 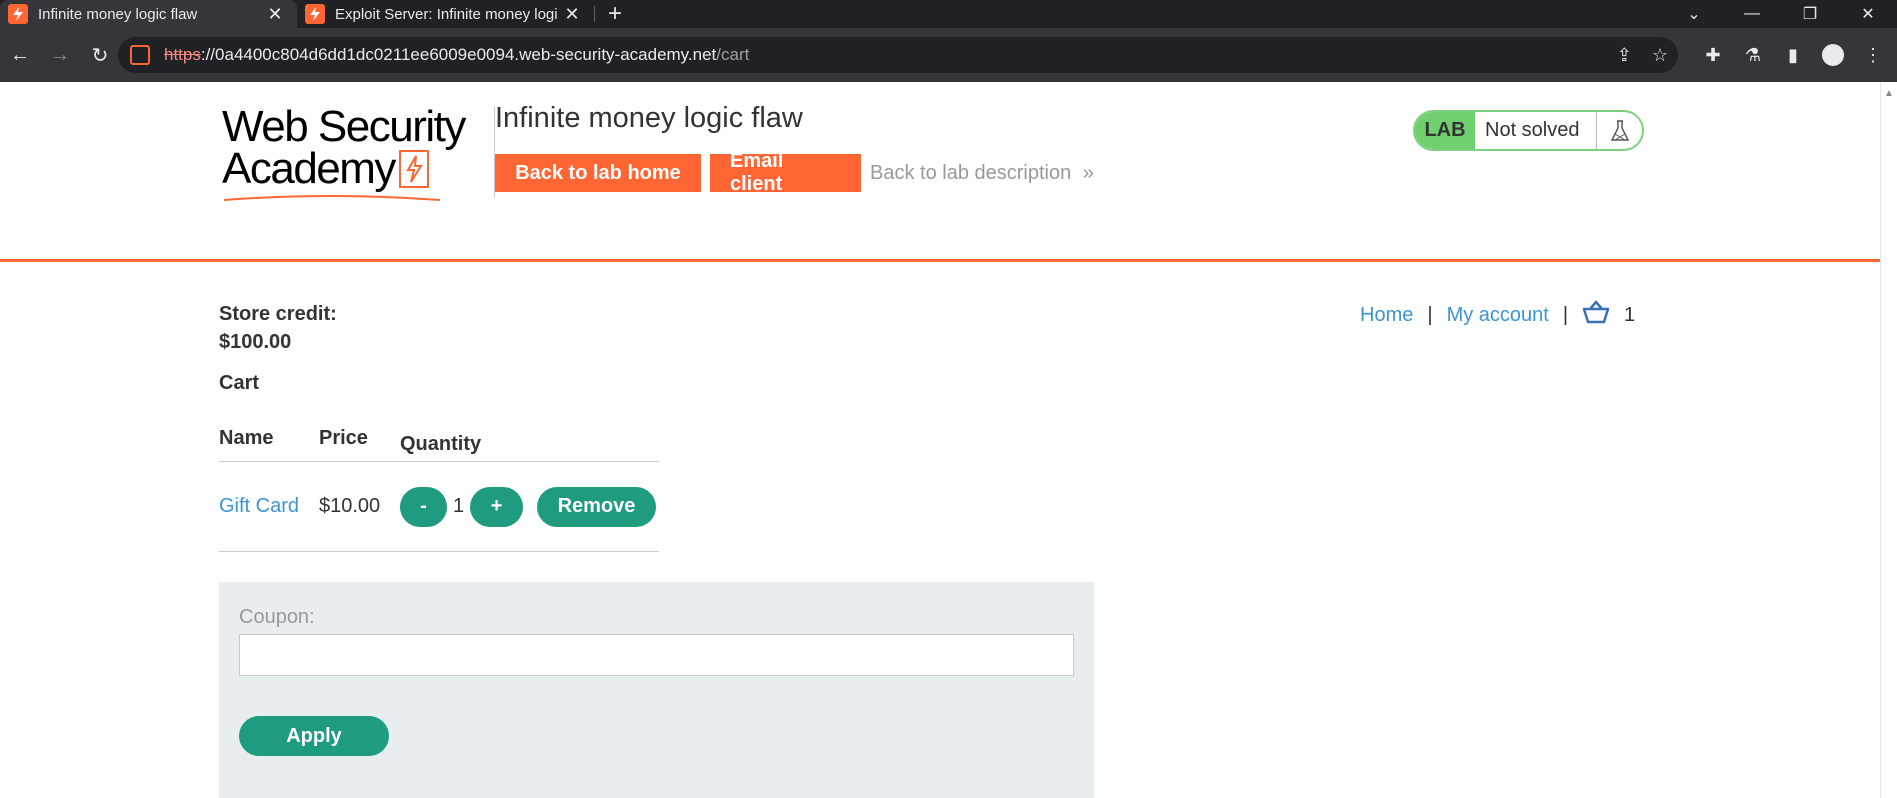 I want to click on home-link: Home, so click(x=1386, y=315).